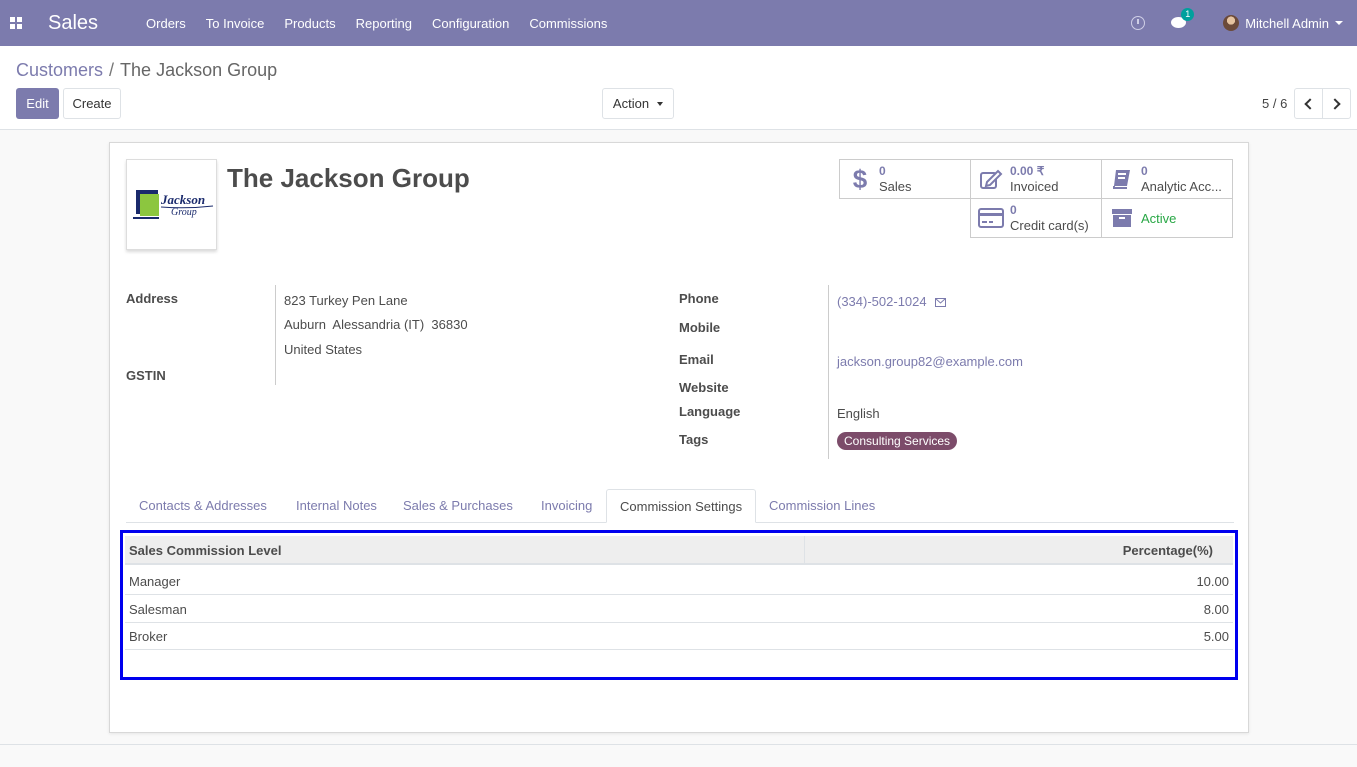  I want to click on pencil-square-icon, so click(991, 179).